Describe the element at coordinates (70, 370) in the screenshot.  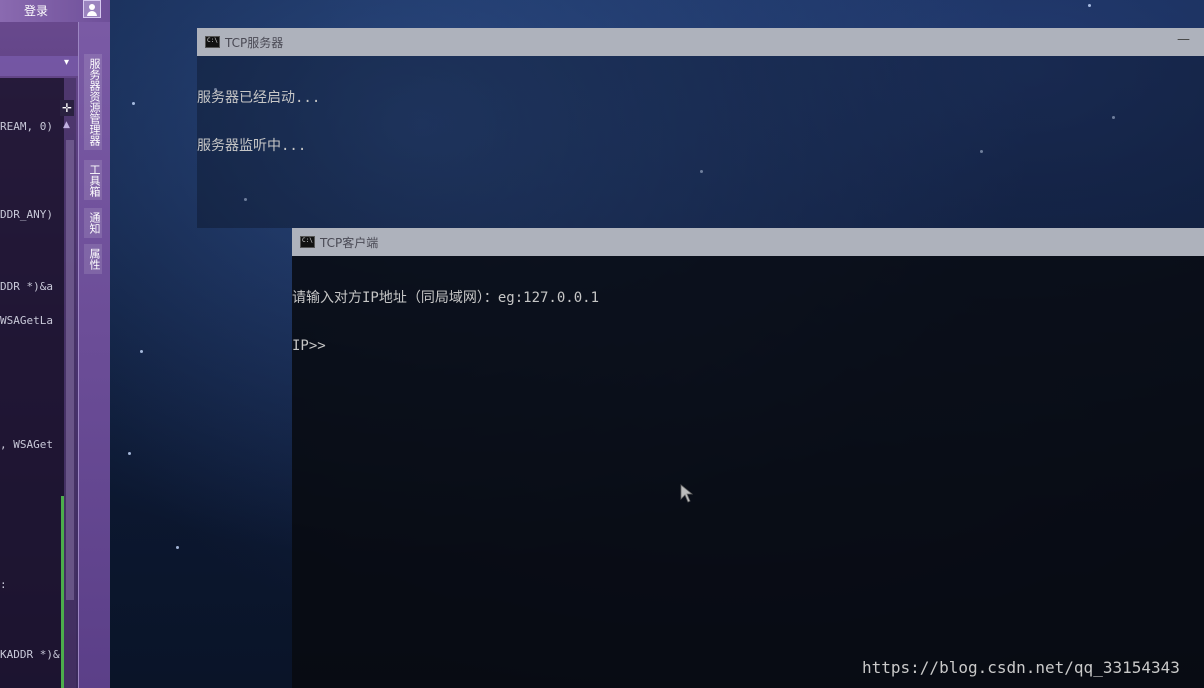
I see `scrollbar-thumb` at that location.